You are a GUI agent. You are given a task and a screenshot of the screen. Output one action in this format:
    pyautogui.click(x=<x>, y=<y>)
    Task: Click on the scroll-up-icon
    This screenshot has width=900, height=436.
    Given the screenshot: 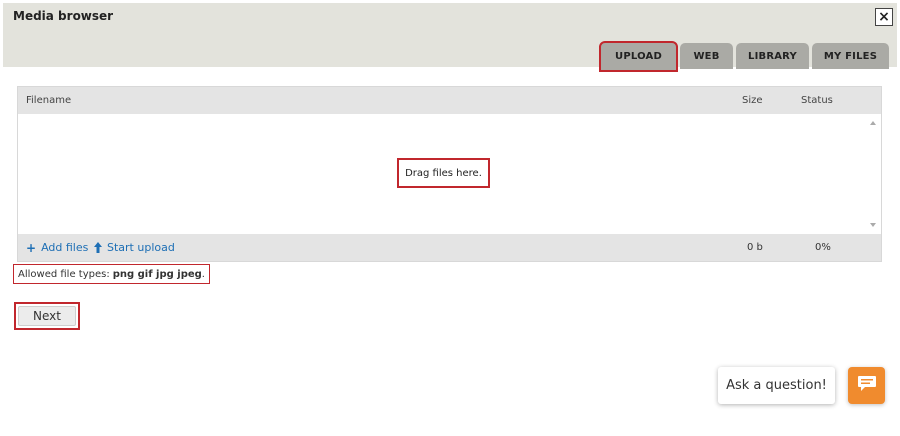 What is the action you would take?
    pyautogui.click(x=873, y=123)
    